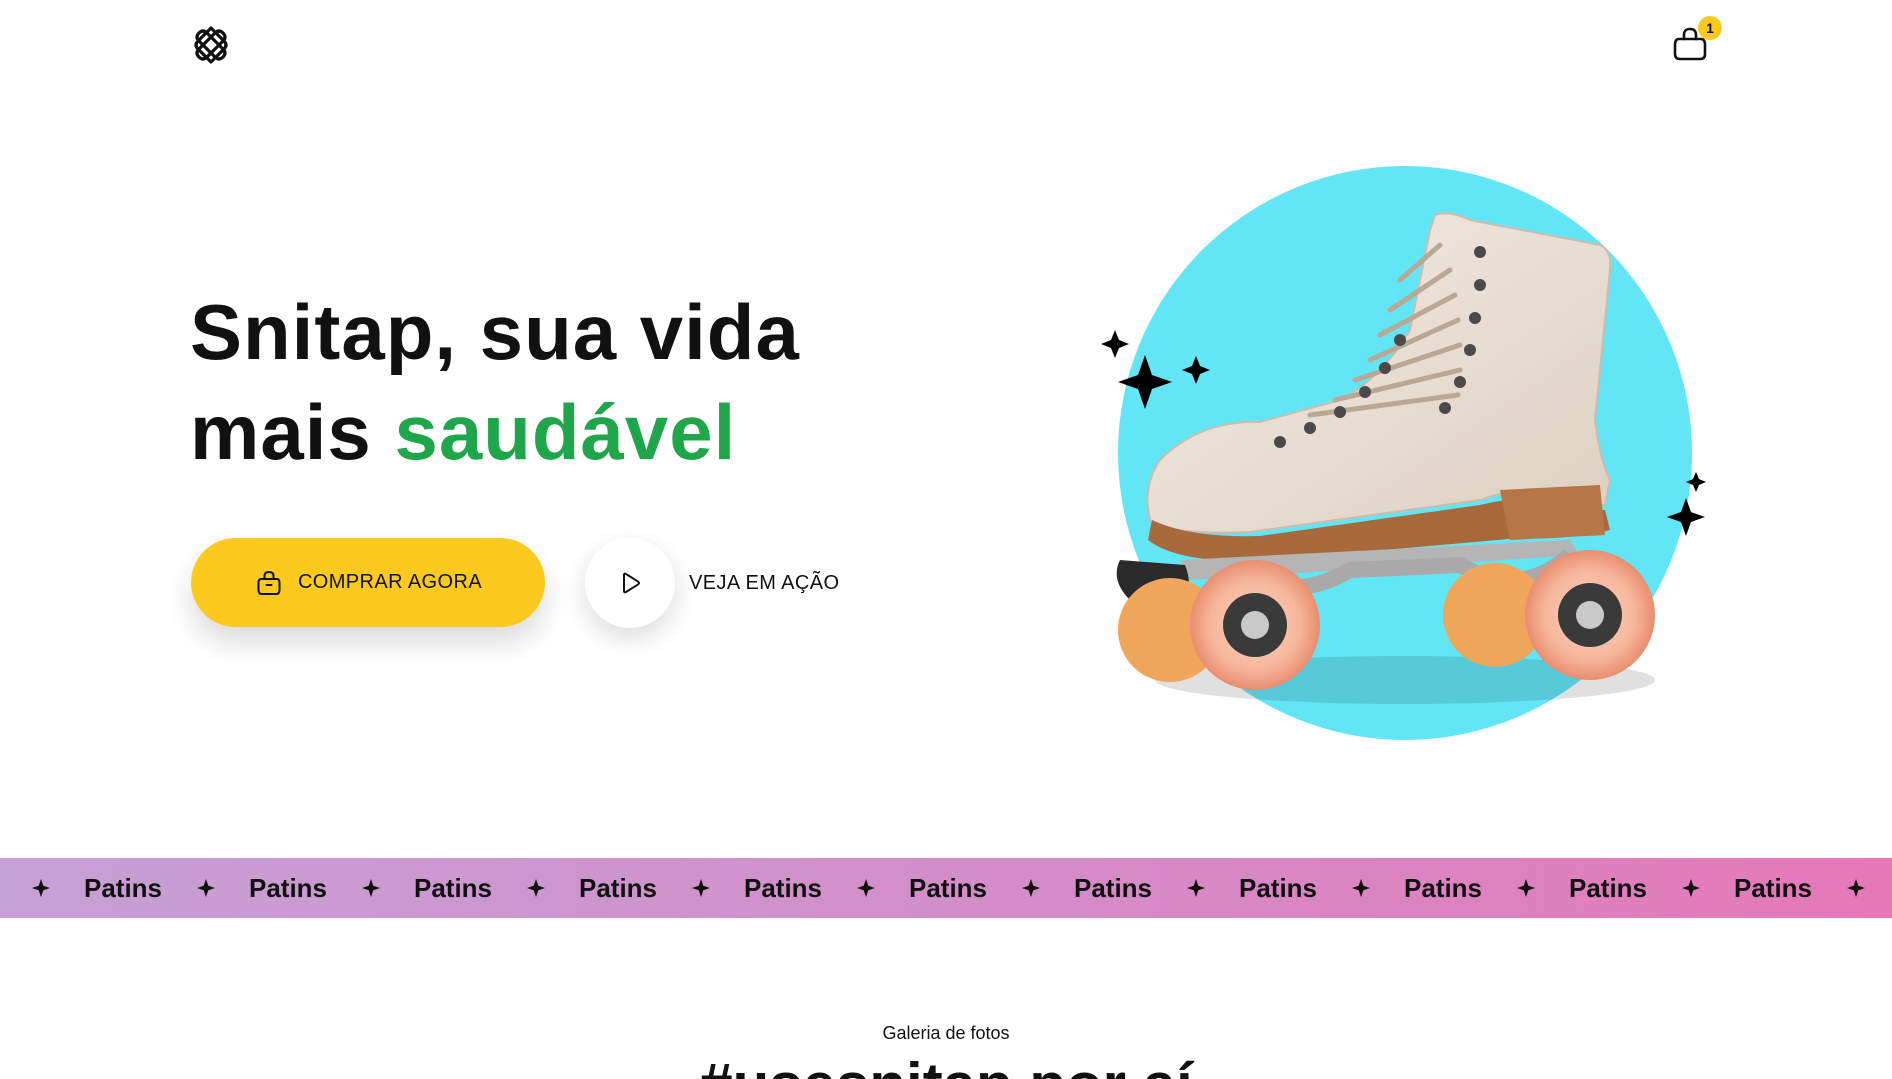  Describe the element at coordinates (495, 332) in the screenshot. I see `hero-title-line1: Snitap, sua vida` at that location.